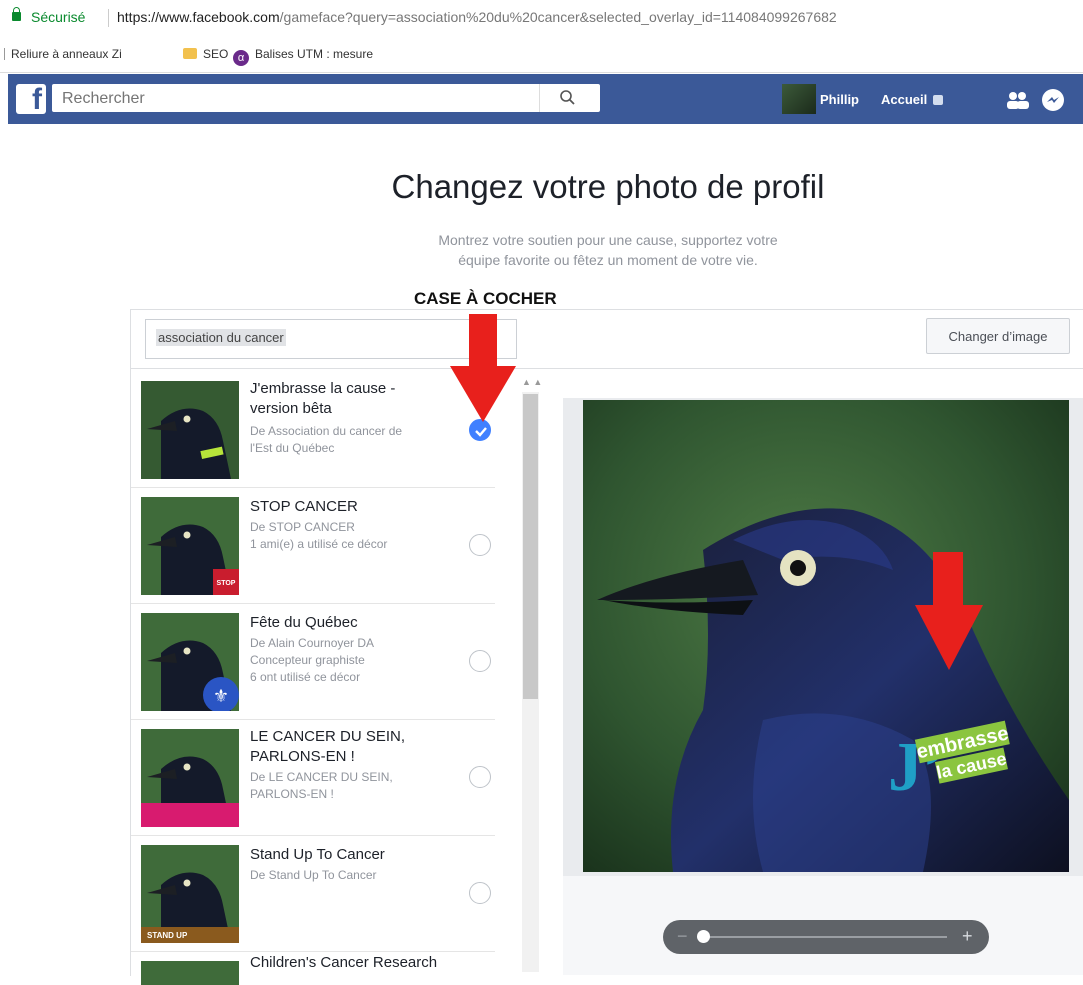  Describe the element at coordinates (16, 14) in the screenshot. I see `lock-icon` at that location.